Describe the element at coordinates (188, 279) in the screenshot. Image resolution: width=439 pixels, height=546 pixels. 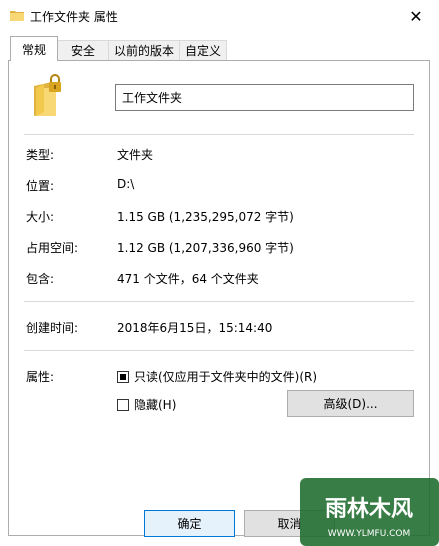
I see `contains-value: 471 个文件，64 个文件夹` at that location.